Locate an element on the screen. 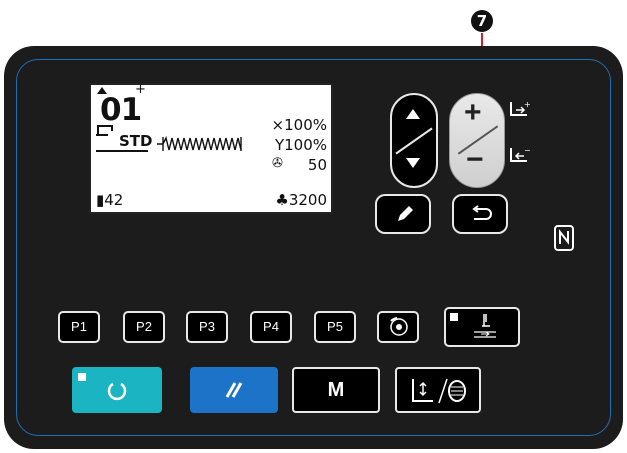 This screenshot has width=627, height=453. mode-label: STD is located at coordinates (136, 141).